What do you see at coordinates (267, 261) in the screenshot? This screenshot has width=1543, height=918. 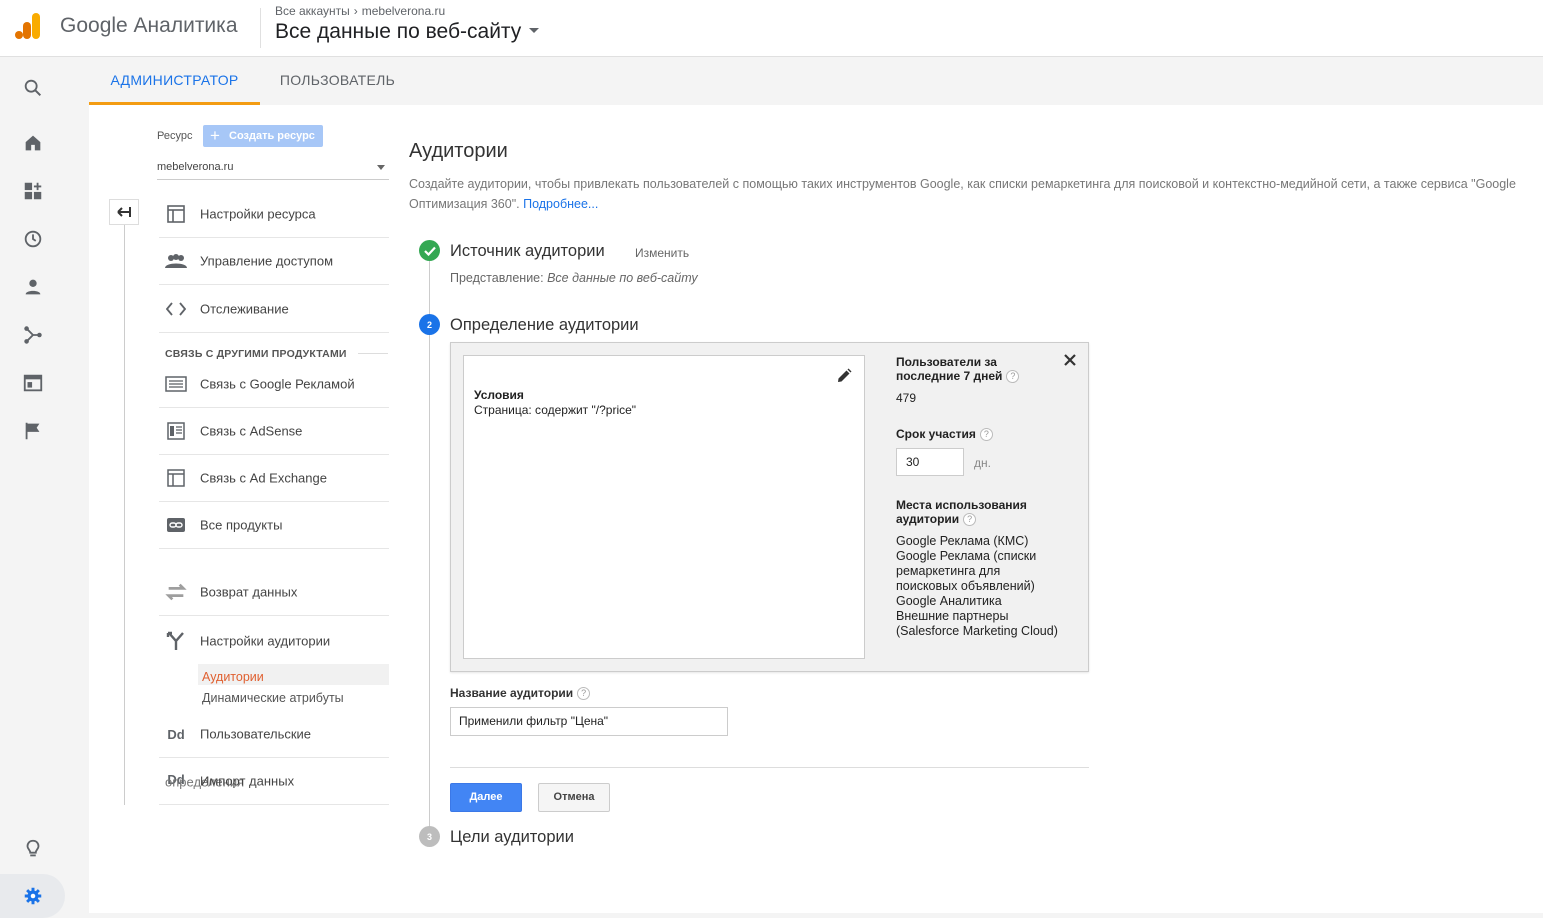 I see `admin-item-label: Управление доступом` at bounding box center [267, 261].